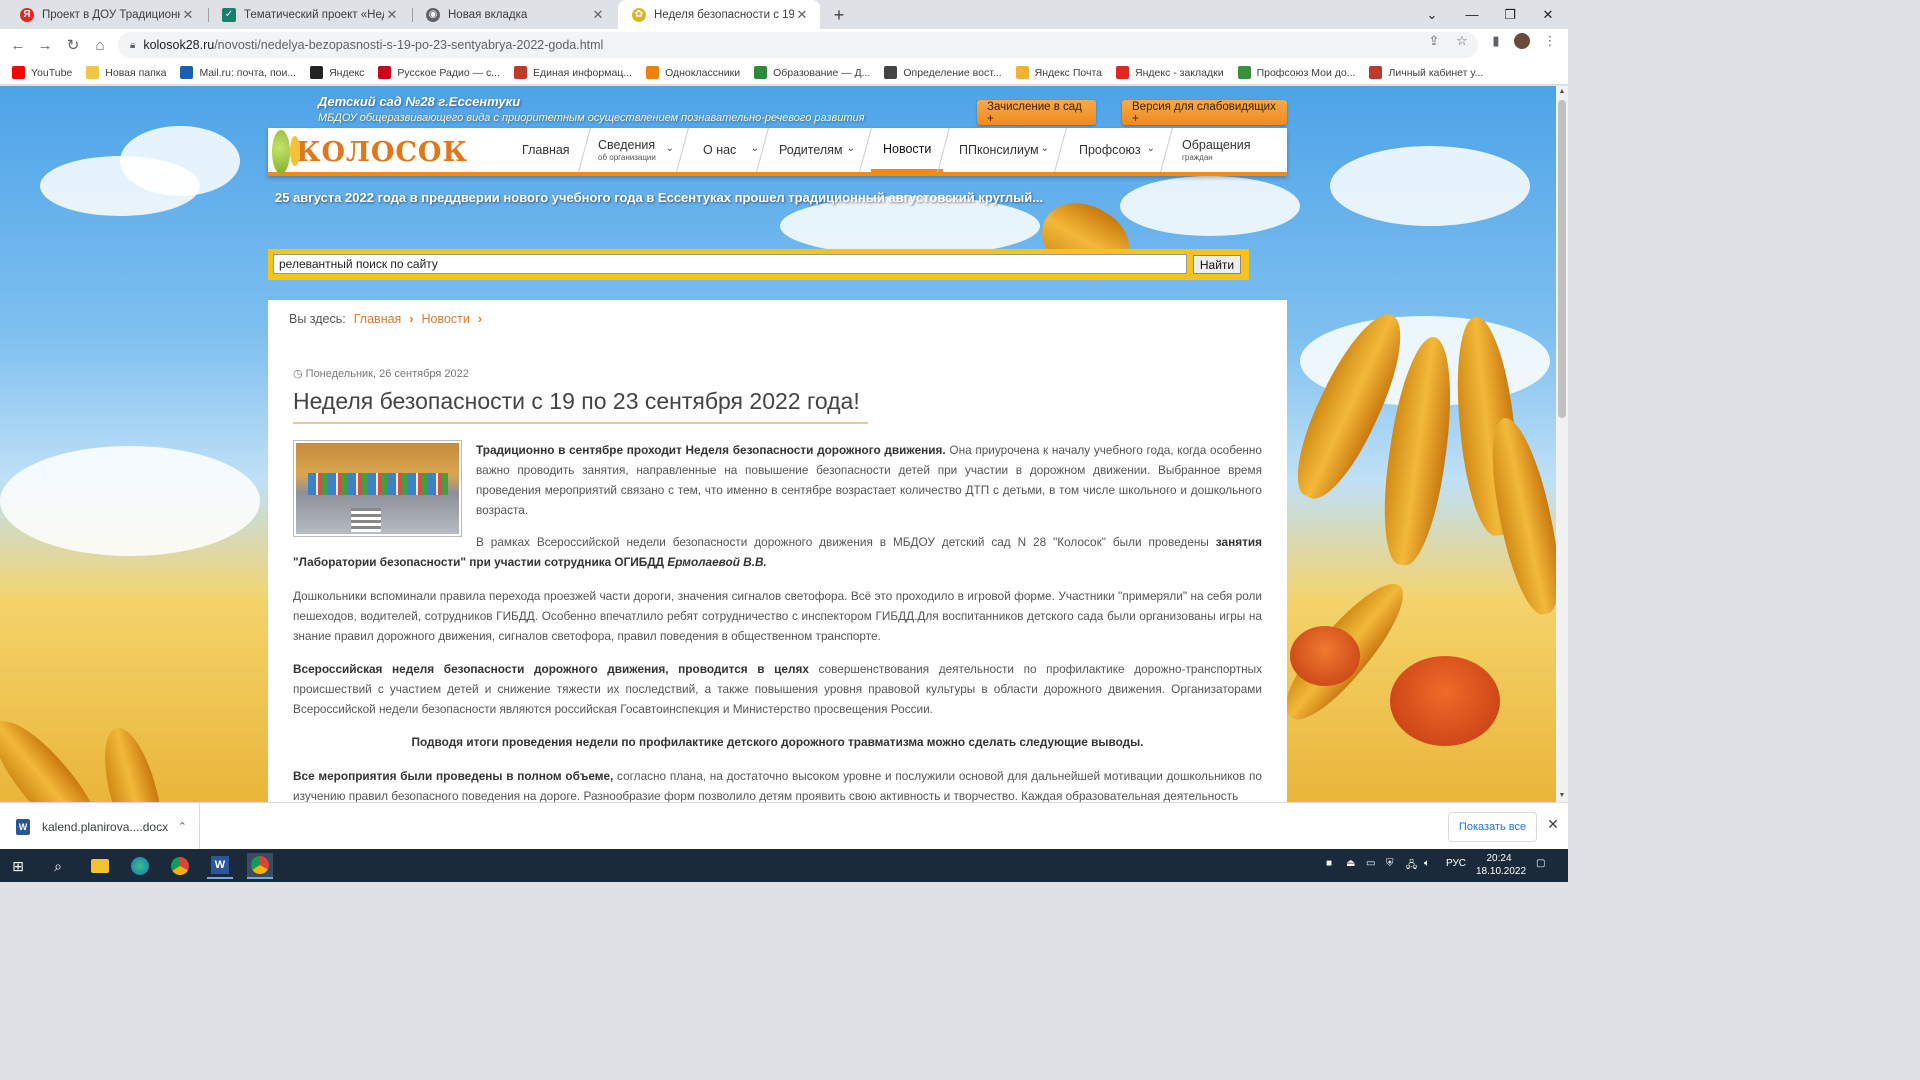  I want to click on nav-sublabel: граждан, so click(1197, 157).